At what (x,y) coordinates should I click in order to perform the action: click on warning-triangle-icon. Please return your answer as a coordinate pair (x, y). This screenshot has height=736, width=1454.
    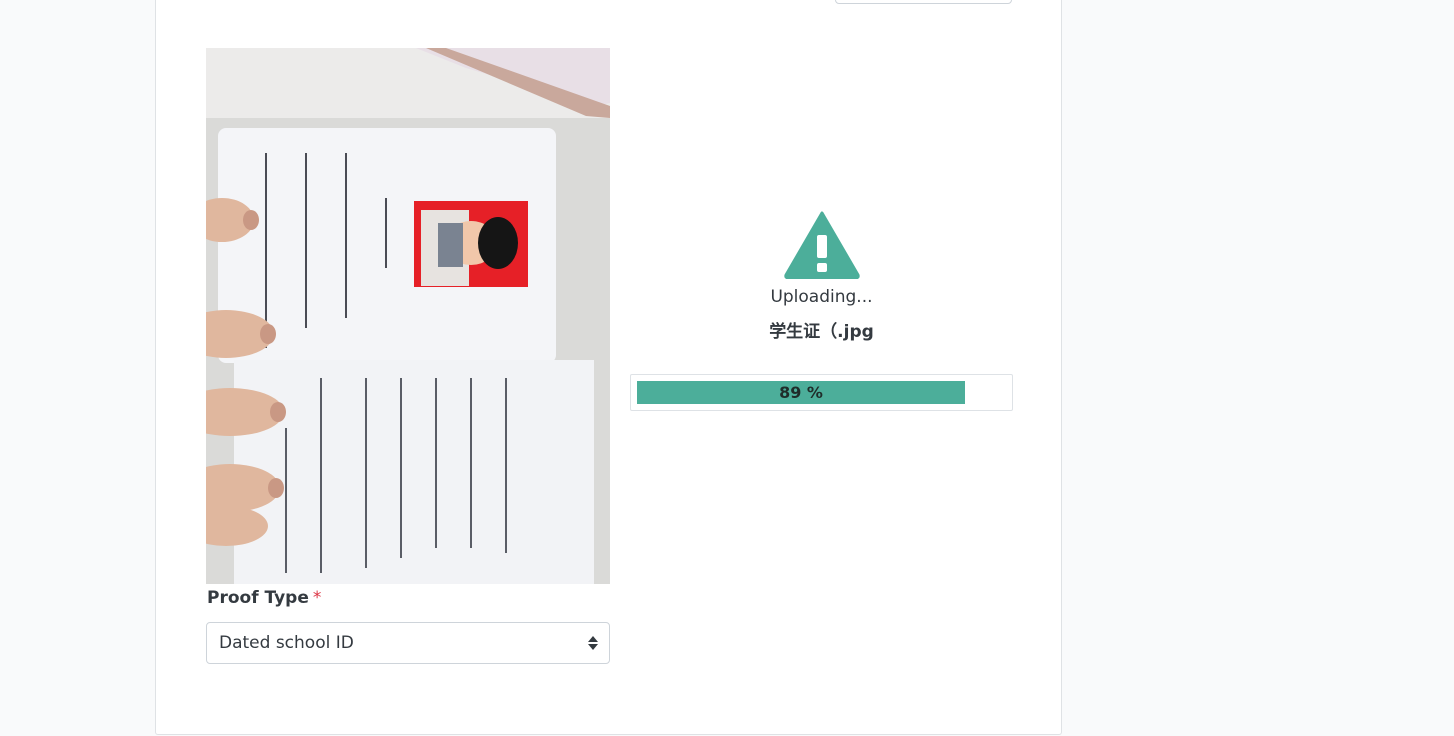
    Looking at the image, I should click on (821, 245).